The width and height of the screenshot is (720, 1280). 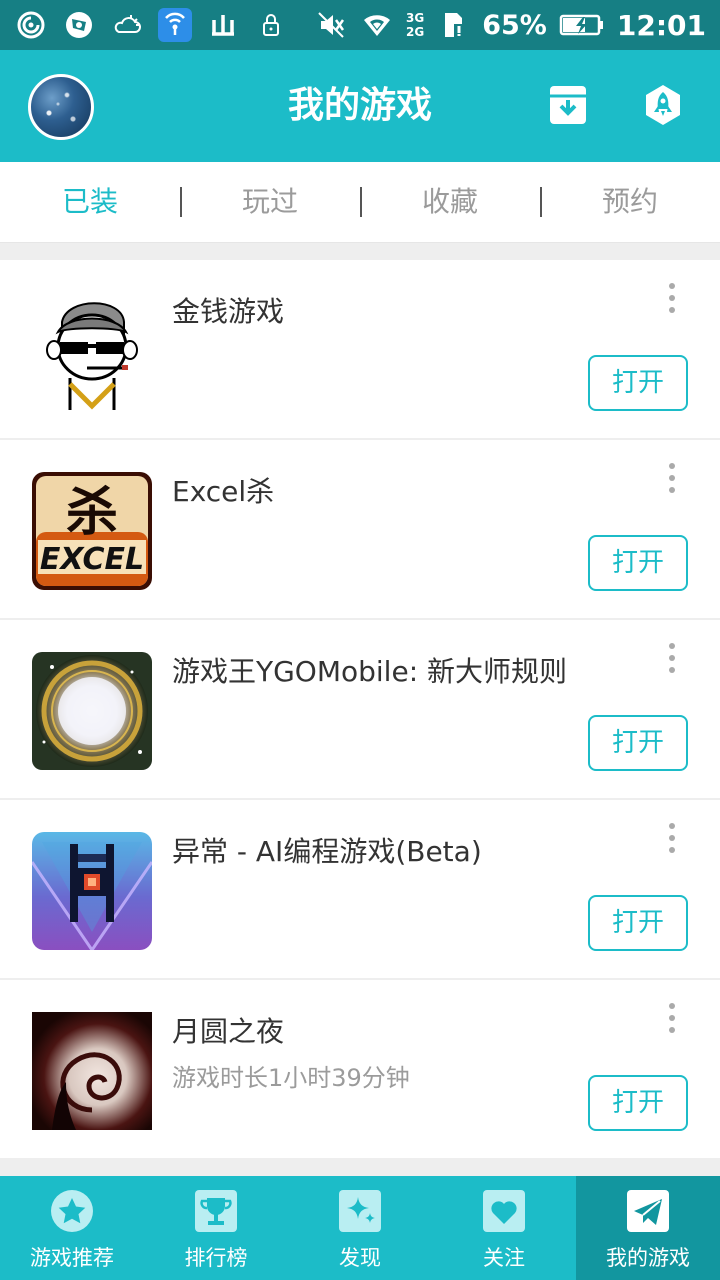 I want to click on game-icon-moon-night, so click(x=92, y=1071).